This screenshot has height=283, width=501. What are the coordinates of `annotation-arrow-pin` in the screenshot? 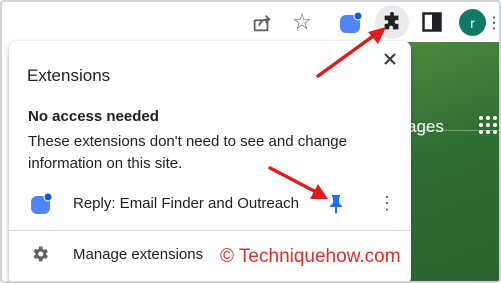 It's located at (298, 182).